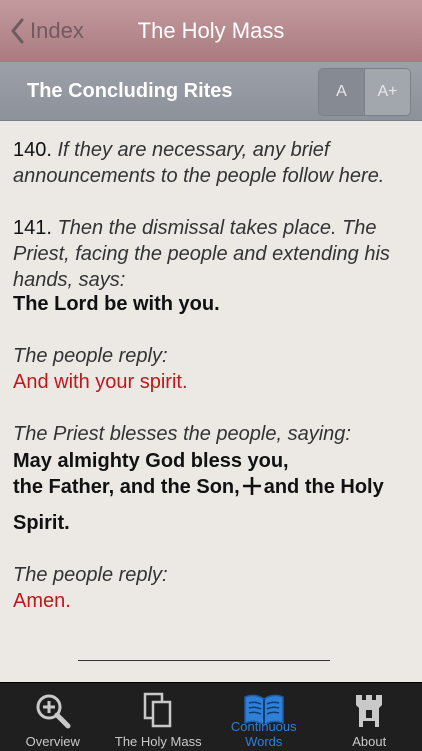 This screenshot has height=751, width=422. I want to click on page-title: The Holy Mass, so click(211, 31).